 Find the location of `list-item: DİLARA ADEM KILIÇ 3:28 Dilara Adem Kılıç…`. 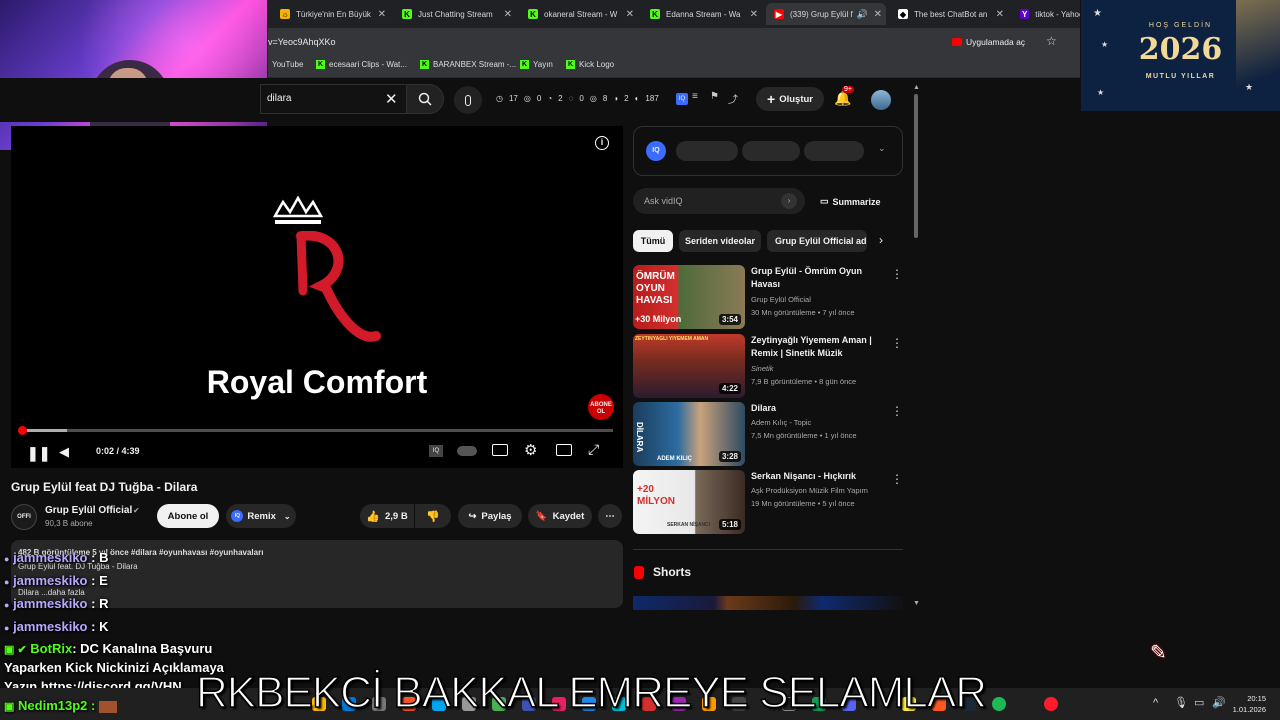

list-item: DİLARA ADEM KILIÇ 3:28 Dilara Adem Kılıç… is located at coordinates (768, 434).